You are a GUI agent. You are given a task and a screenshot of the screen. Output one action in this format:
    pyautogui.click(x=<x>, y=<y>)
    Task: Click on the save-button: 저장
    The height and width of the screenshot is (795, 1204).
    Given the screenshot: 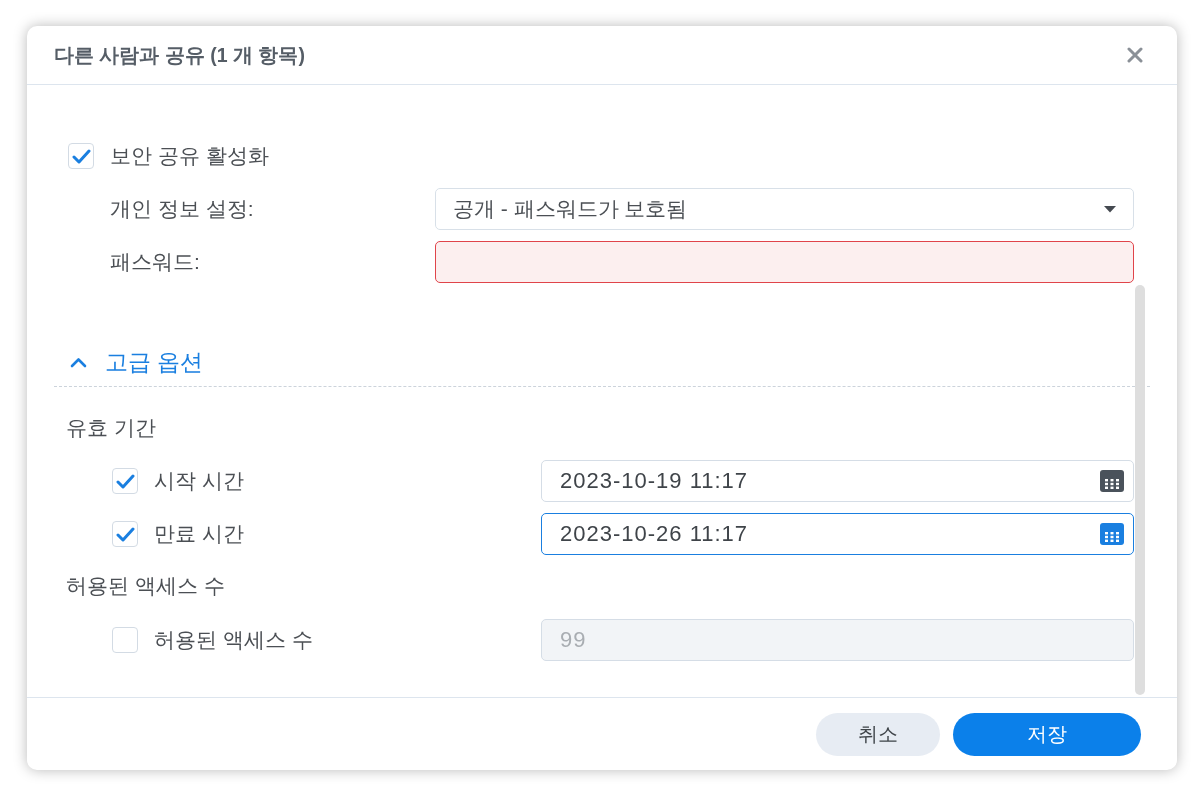 What is the action you would take?
    pyautogui.click(x=1047, y=734)
    